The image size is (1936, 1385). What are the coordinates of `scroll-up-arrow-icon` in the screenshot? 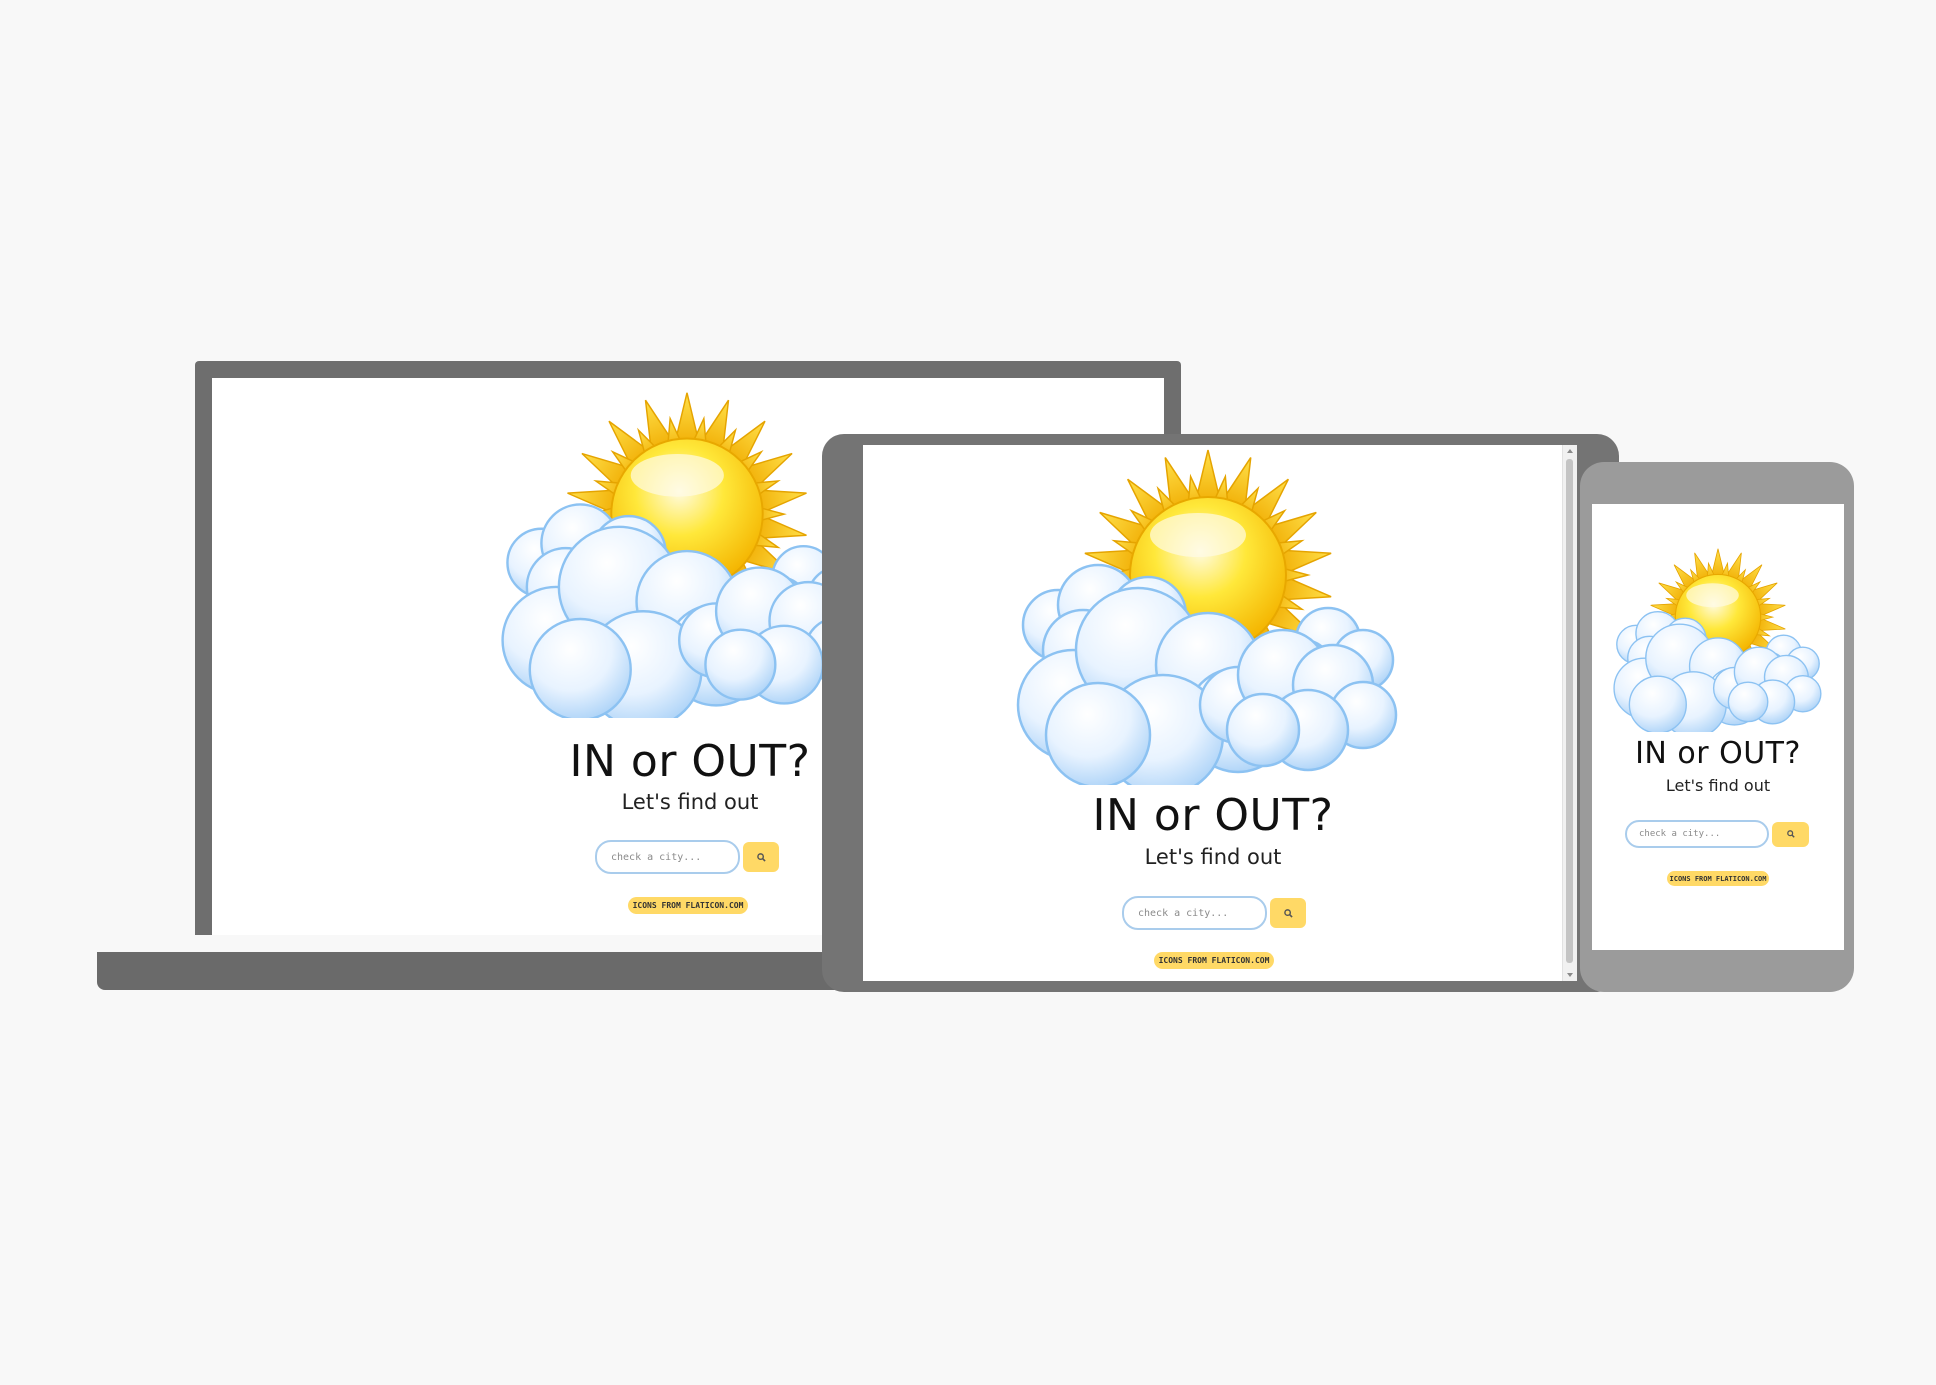 It's located at (1570, 451).